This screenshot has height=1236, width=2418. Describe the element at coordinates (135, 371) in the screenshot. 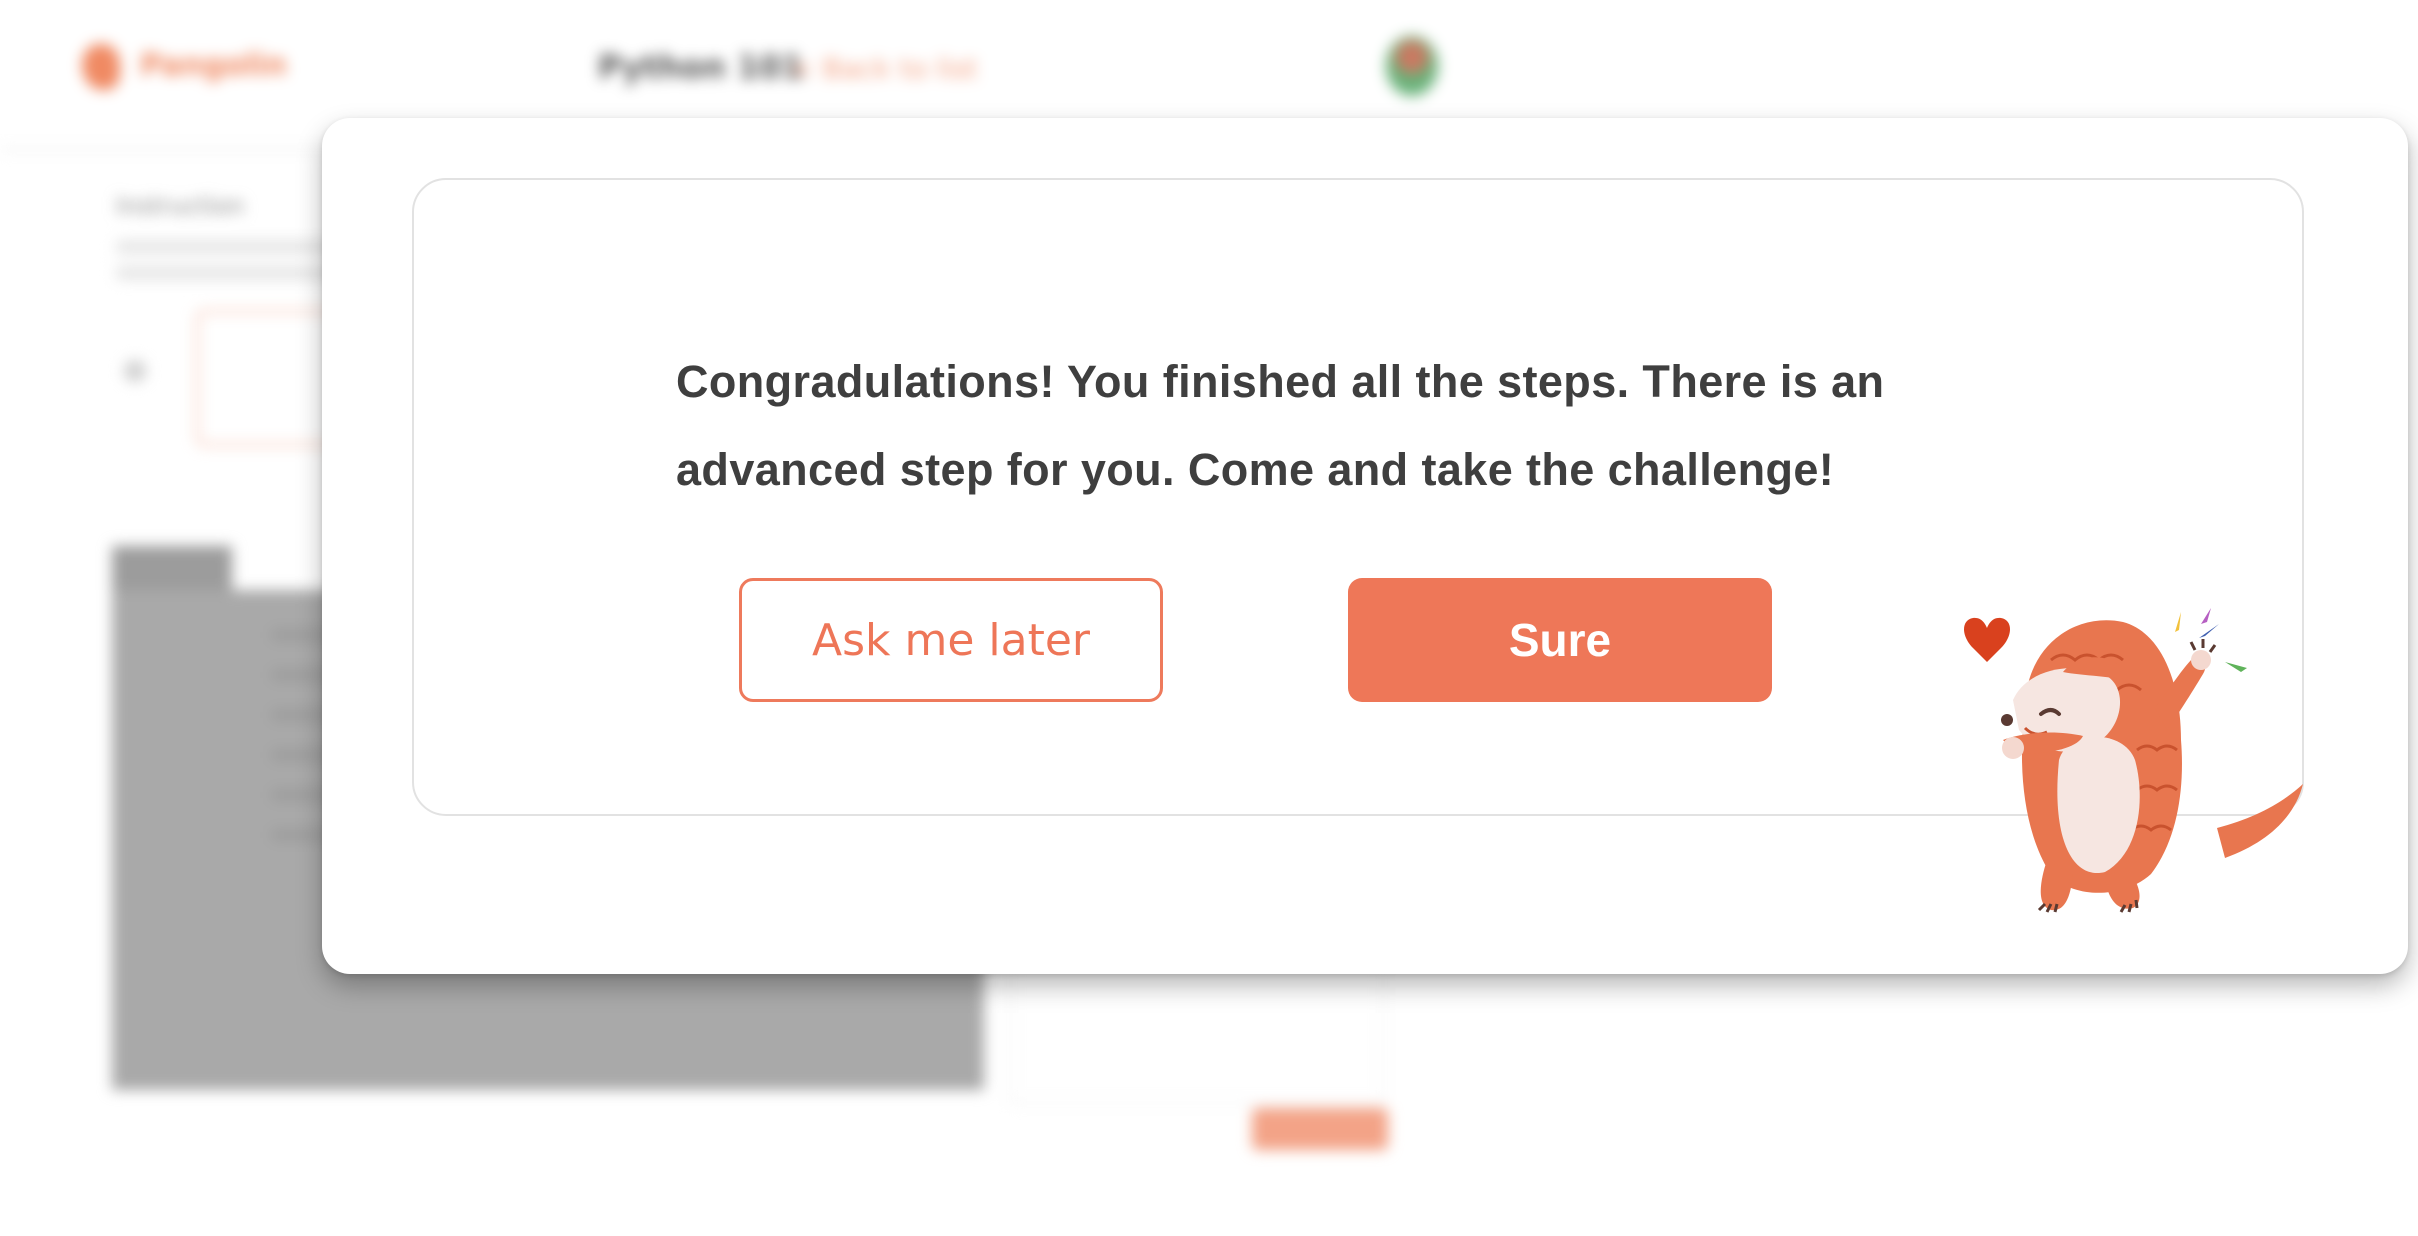

I see `answer-radio` at that location.